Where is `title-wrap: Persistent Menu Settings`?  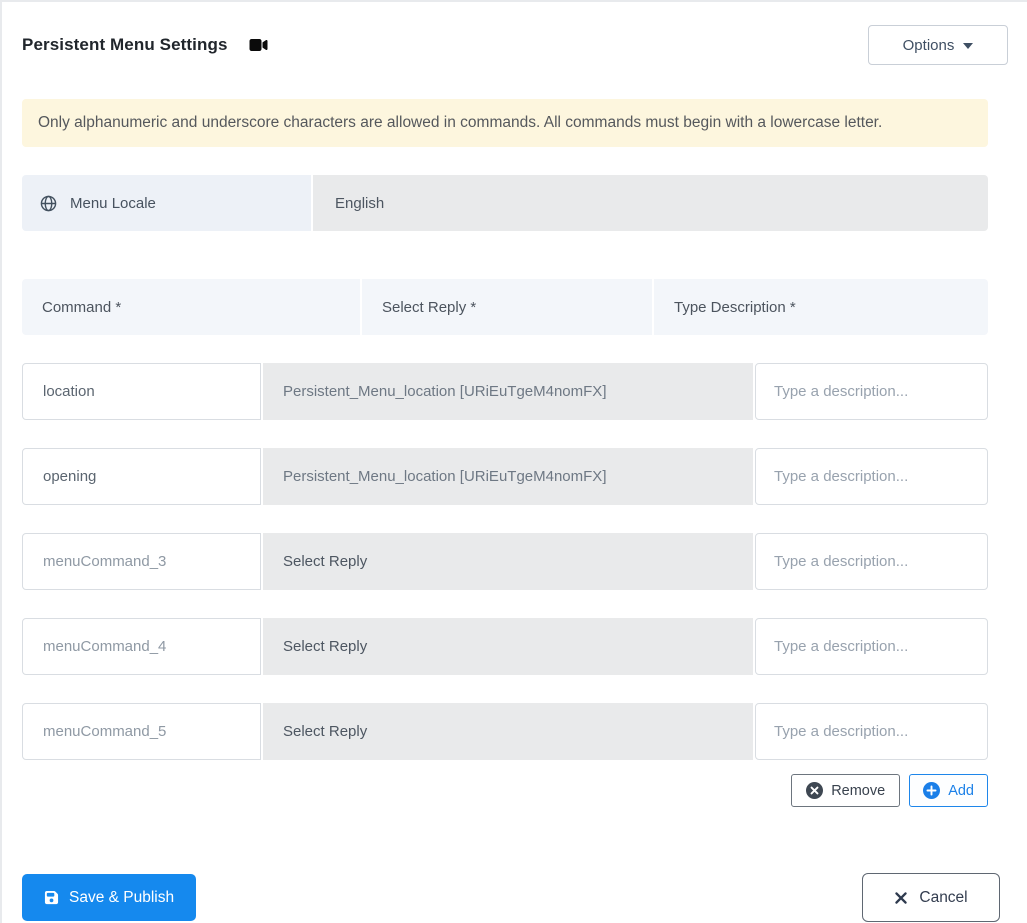 title-wrap: Persistent Menu Settings is located at coordinates (146, 45).